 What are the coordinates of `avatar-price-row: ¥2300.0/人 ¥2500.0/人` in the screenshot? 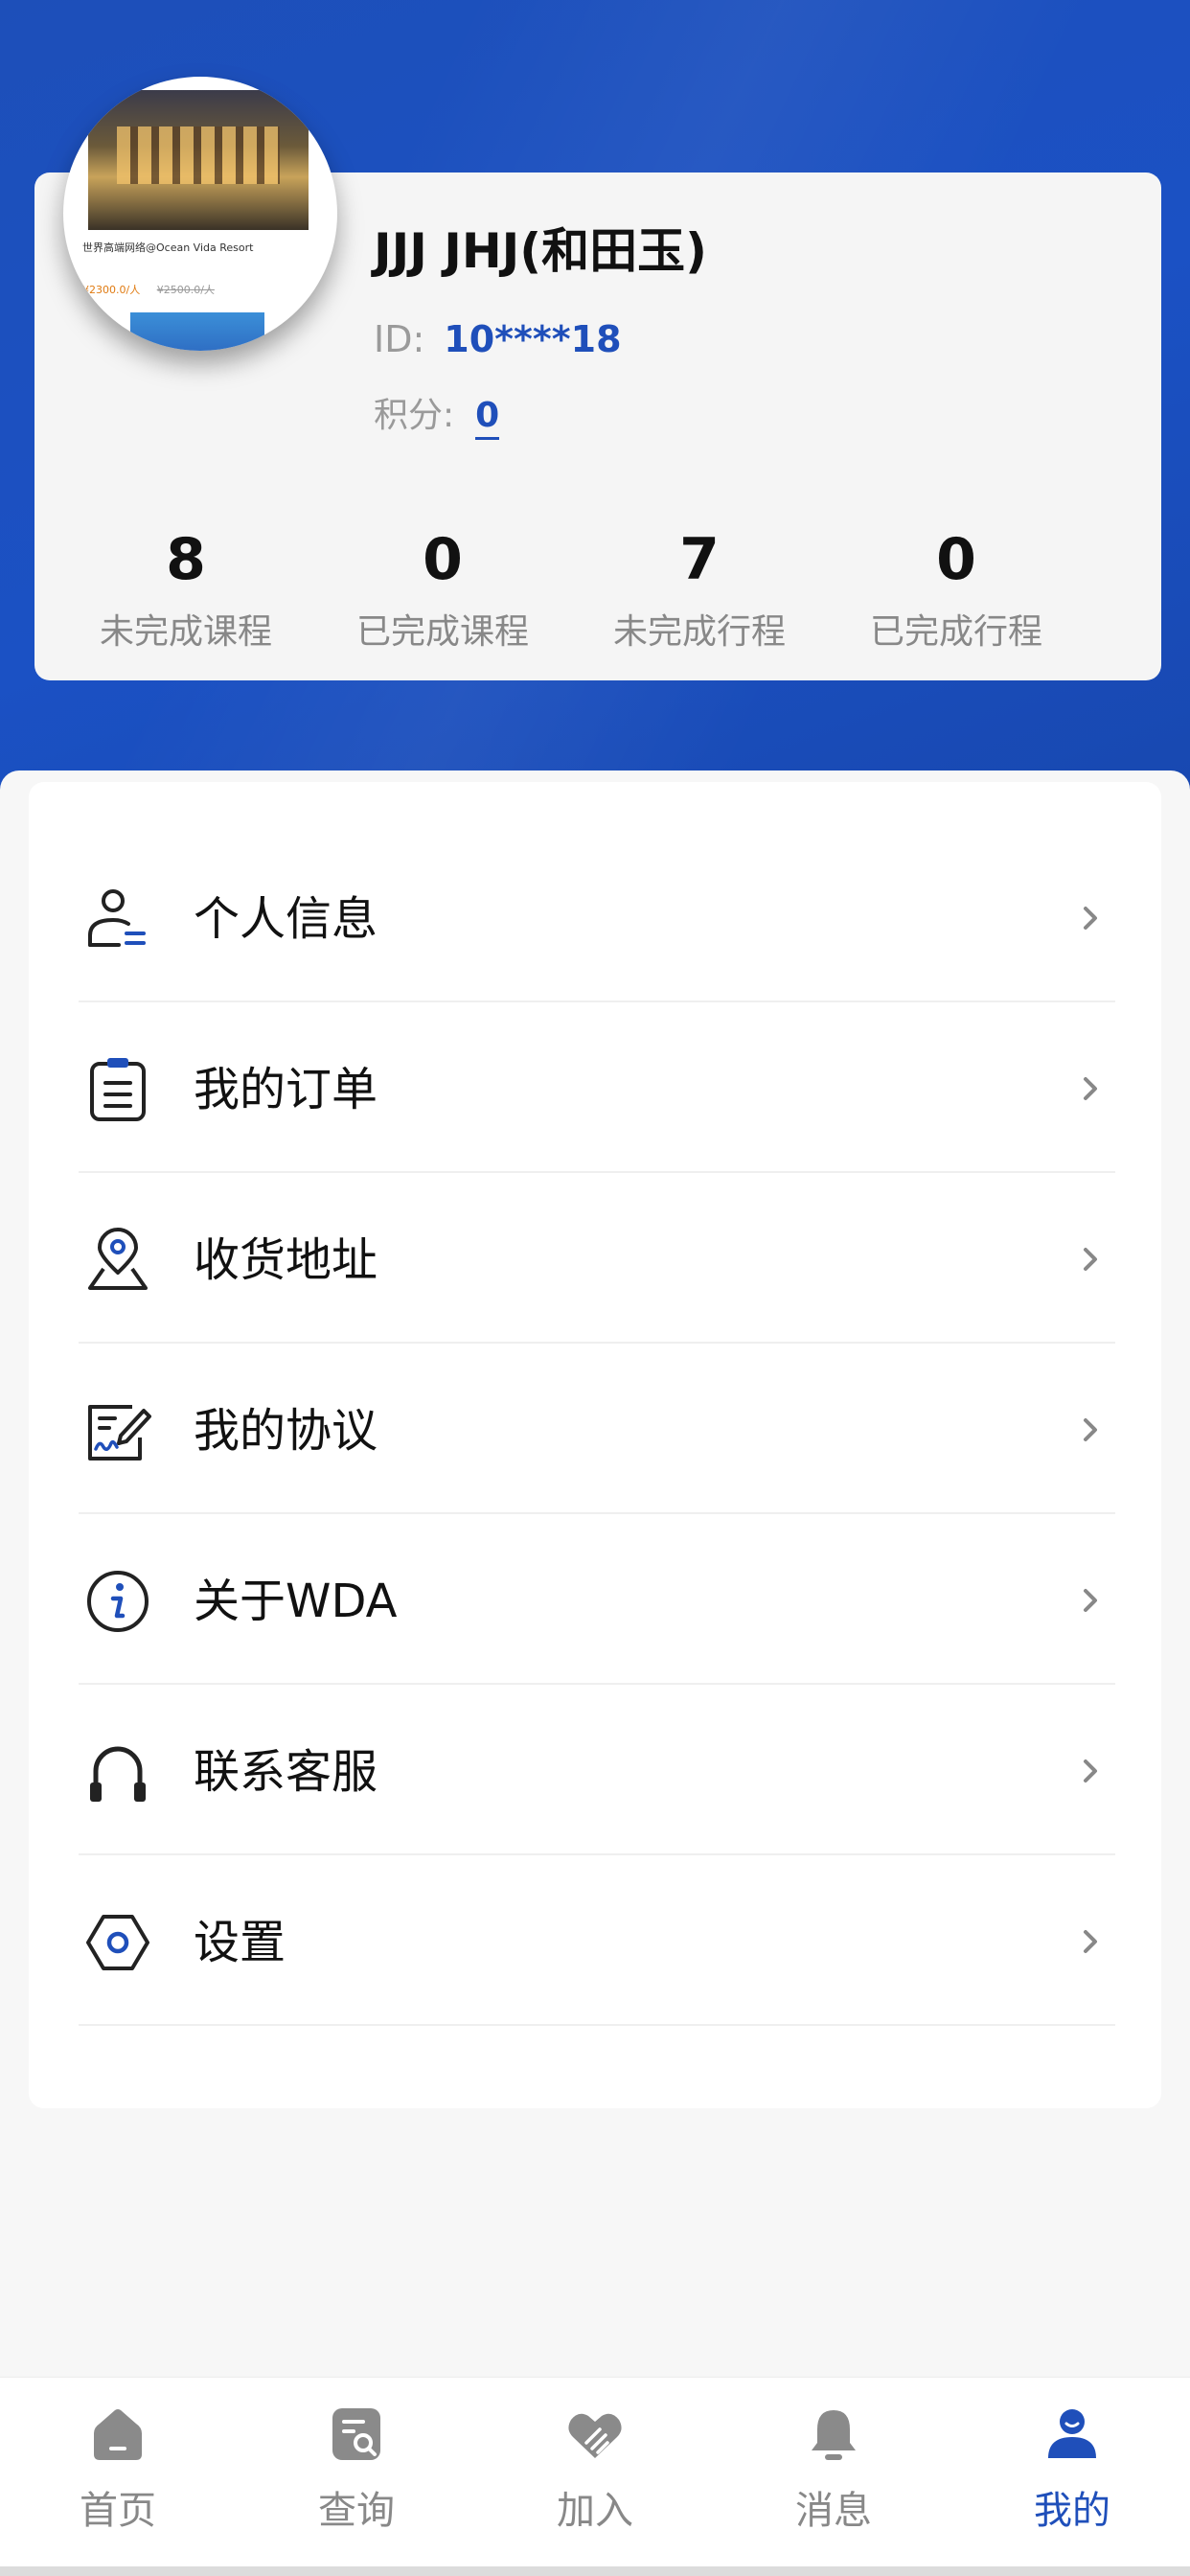 It's located at (202, 289).